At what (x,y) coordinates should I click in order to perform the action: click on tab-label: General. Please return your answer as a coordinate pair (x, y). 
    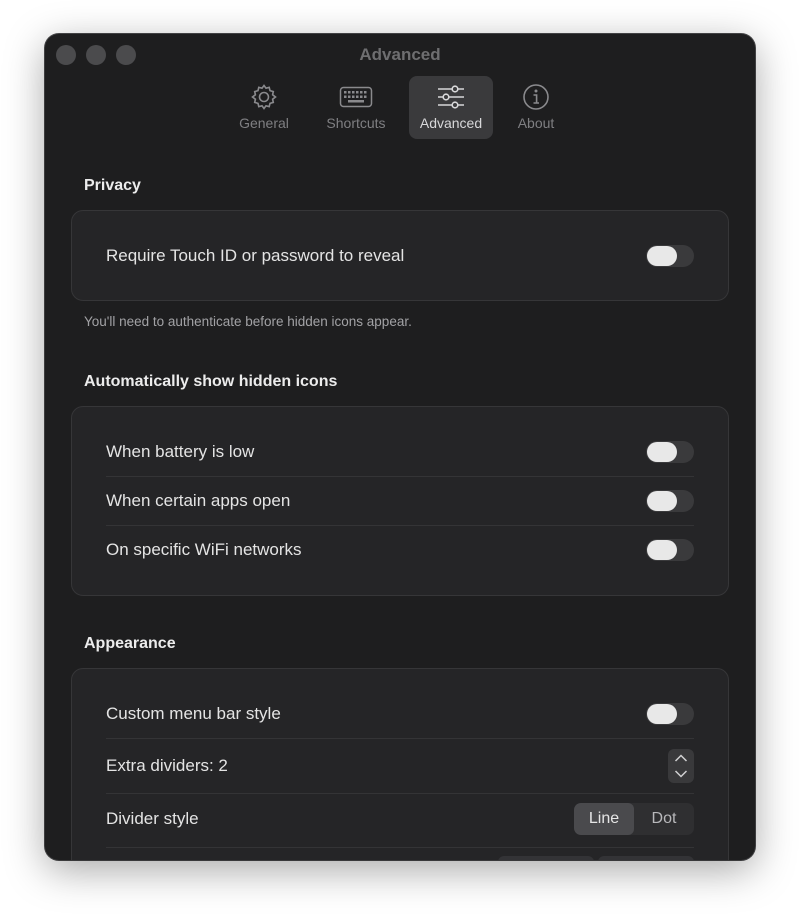
    Looking at the image, I should click on (264, 123).